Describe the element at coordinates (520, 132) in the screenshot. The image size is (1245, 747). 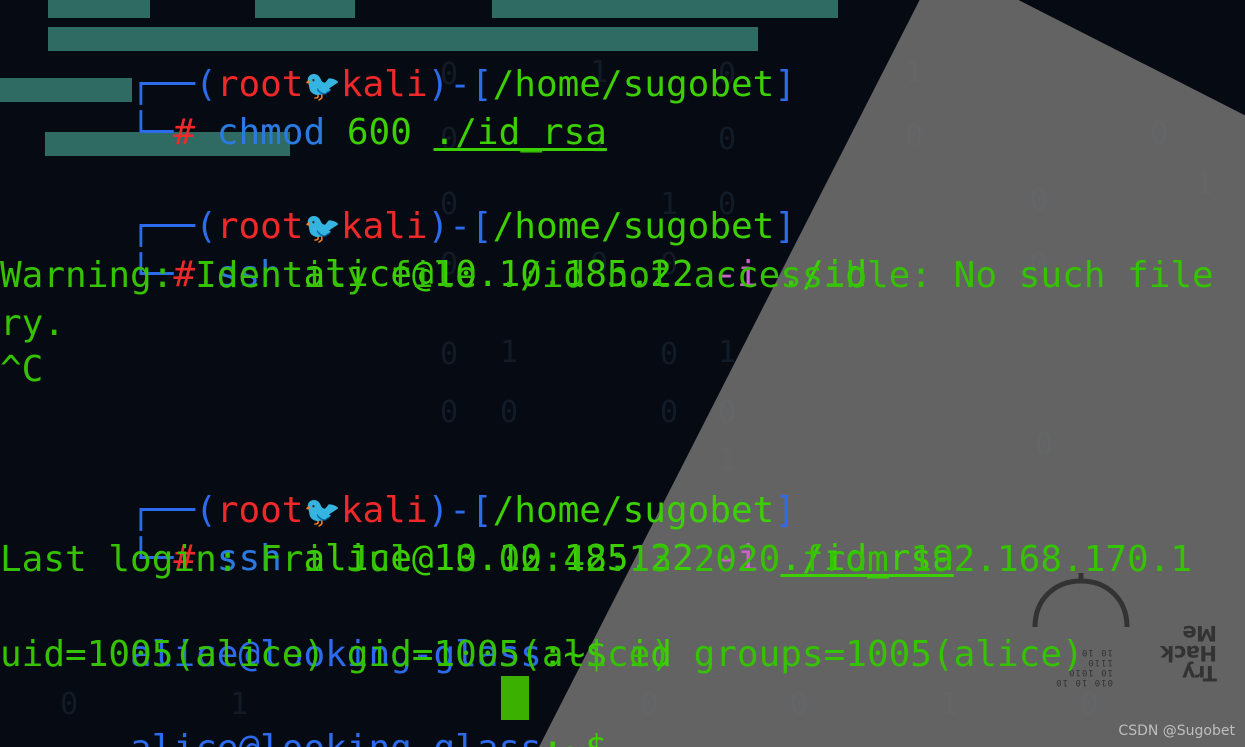
I see `command-file: ./id_rsa` at that location.